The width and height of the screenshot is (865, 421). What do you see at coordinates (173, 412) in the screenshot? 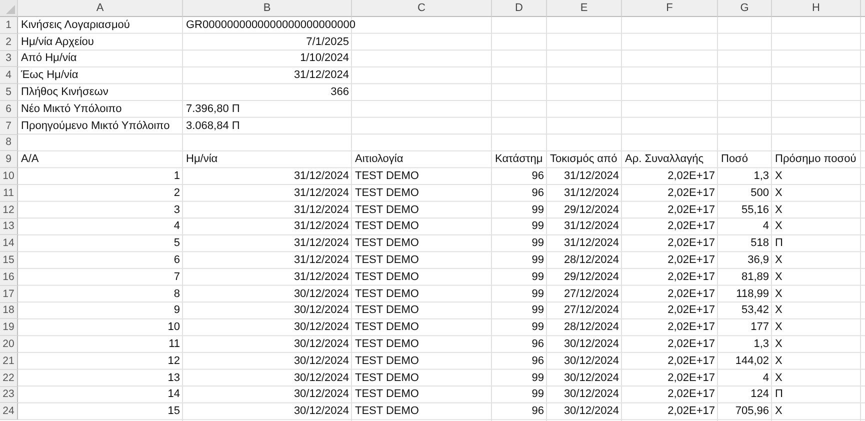
I see `table-cell-text: 15` at bounding box center [173, 412].